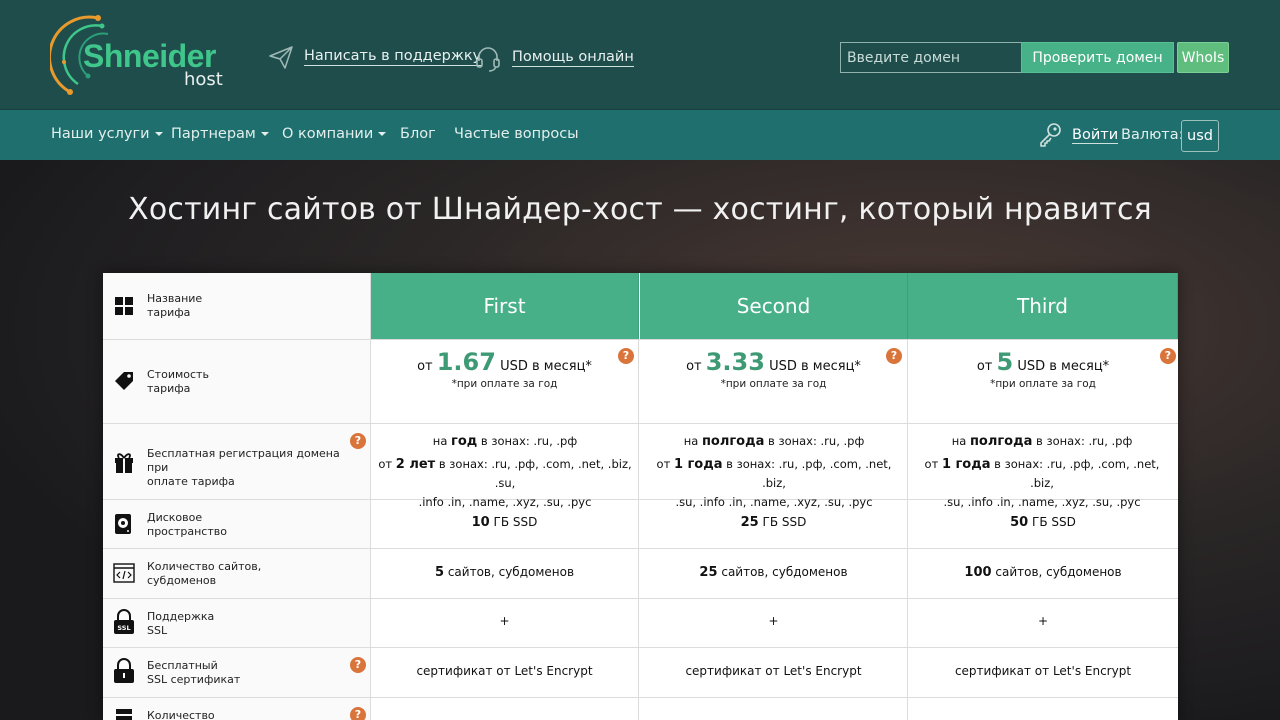 This screenshot has width=1280, height=720. What do you see at coordinates (774, 709) in the screenshot?
I see `quantity-cell-second` at bounding box center [774, 709].